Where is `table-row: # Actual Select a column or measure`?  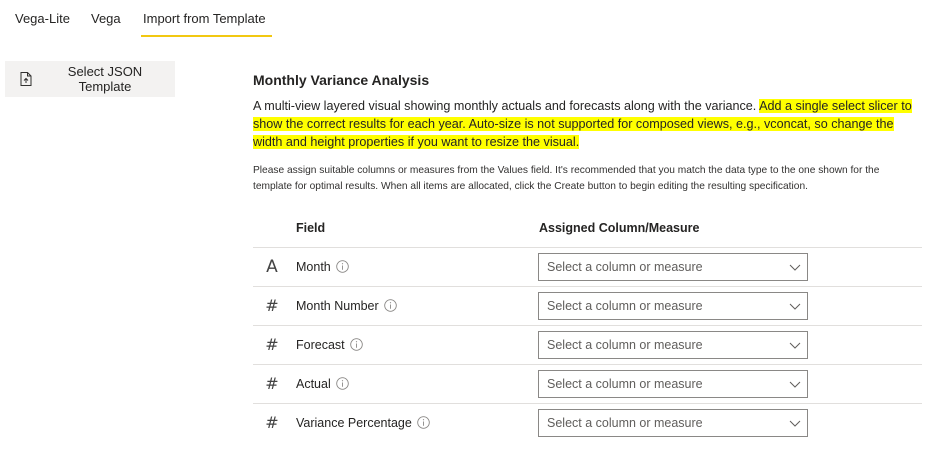 table-row: # Actual Select a column or measure is located at coordinates (587, 384).